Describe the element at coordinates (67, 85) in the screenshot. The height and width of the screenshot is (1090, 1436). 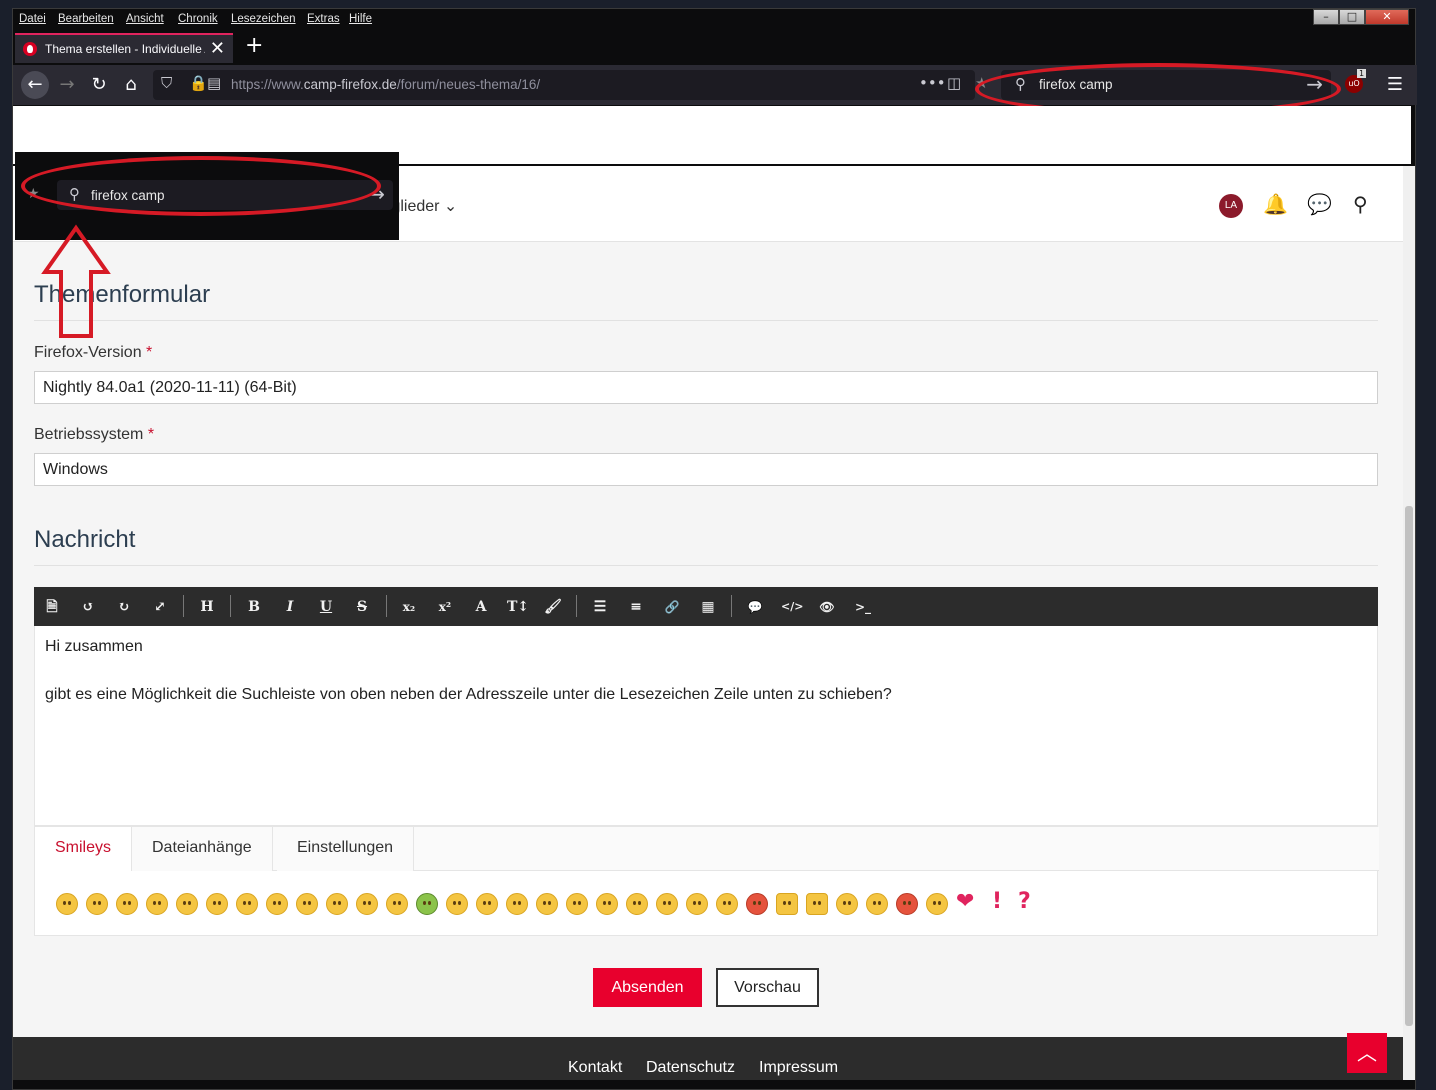
I see `forward-button: →` at that location.